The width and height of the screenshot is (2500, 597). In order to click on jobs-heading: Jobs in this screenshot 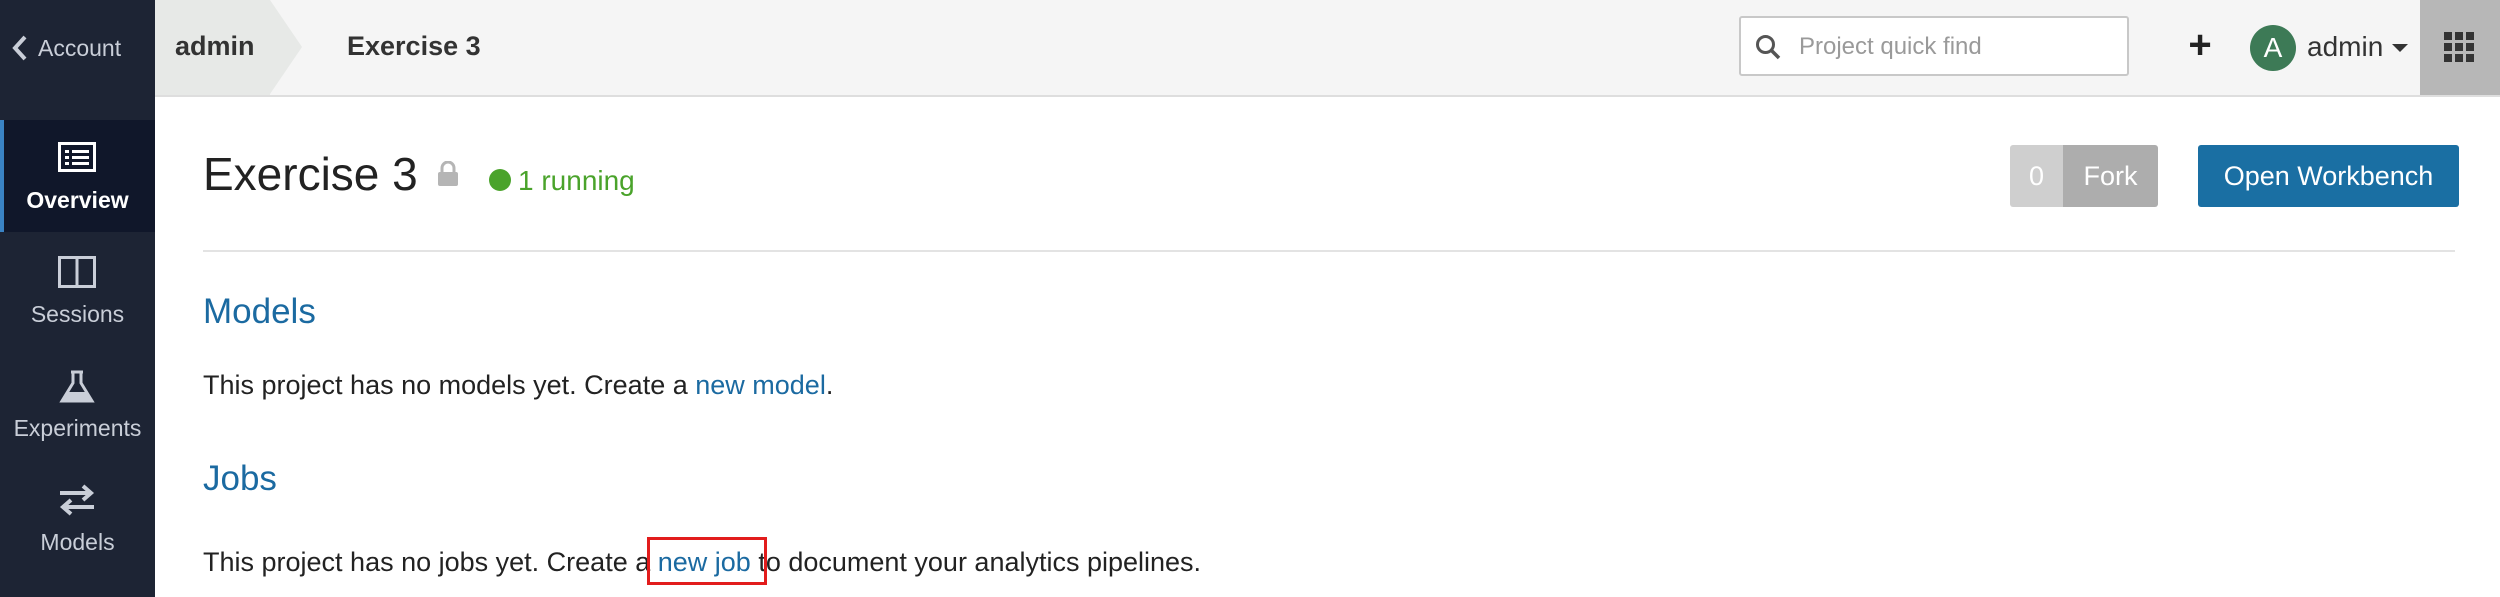, I will do `click(240, 478)`.